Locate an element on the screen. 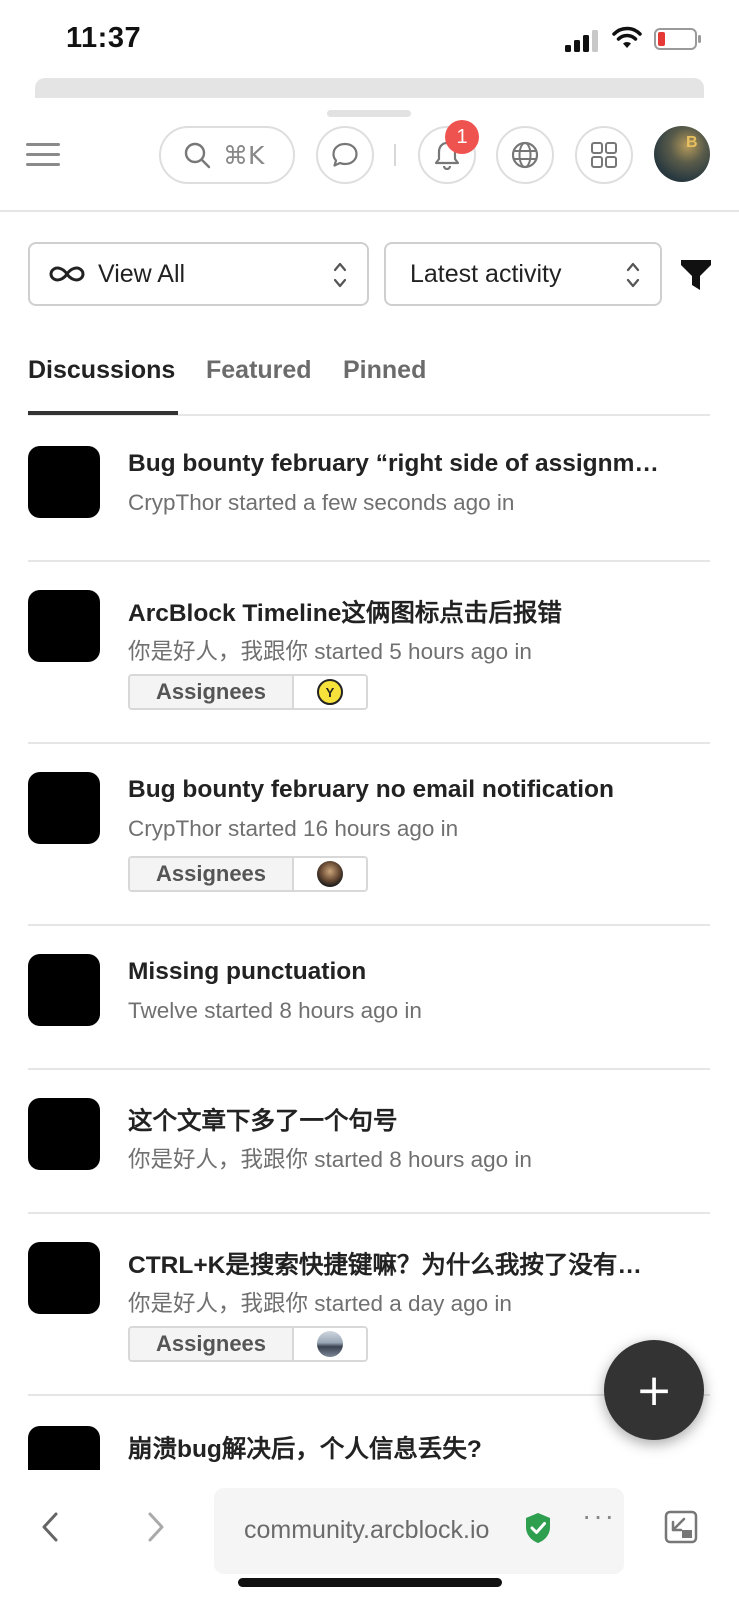 This screenshot has height=1600, width=739. chat-button is located at coordinates (345, 155).